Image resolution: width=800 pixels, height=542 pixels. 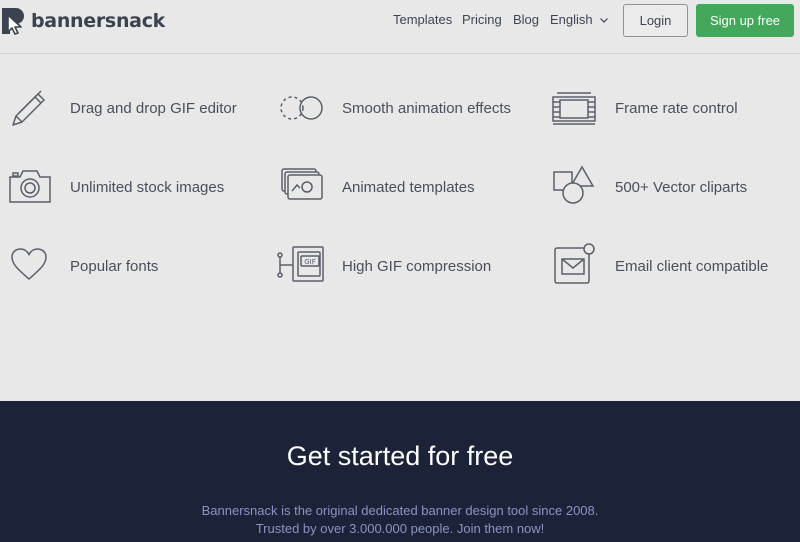 What do you see at coordinates (310, 262) in the screenshot?
I see `svg-text: GIF` at bounding box center [310, 262].